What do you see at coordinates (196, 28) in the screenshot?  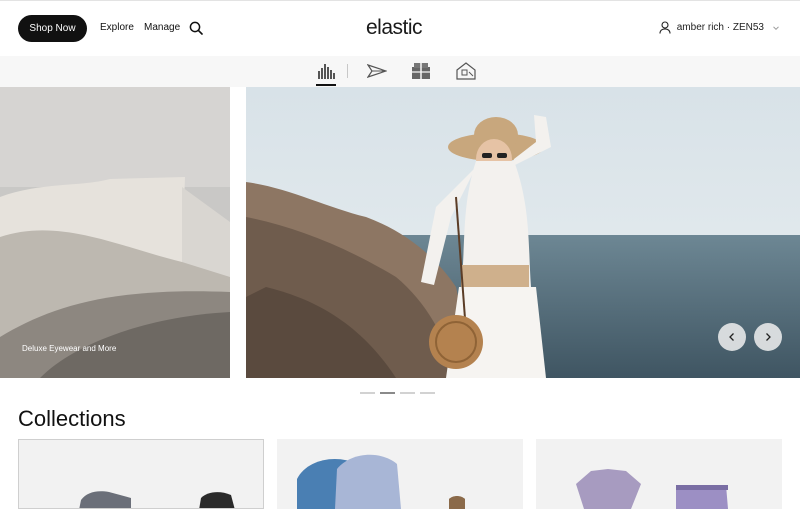 I see `search-icon` at bounding box center [196, 28].